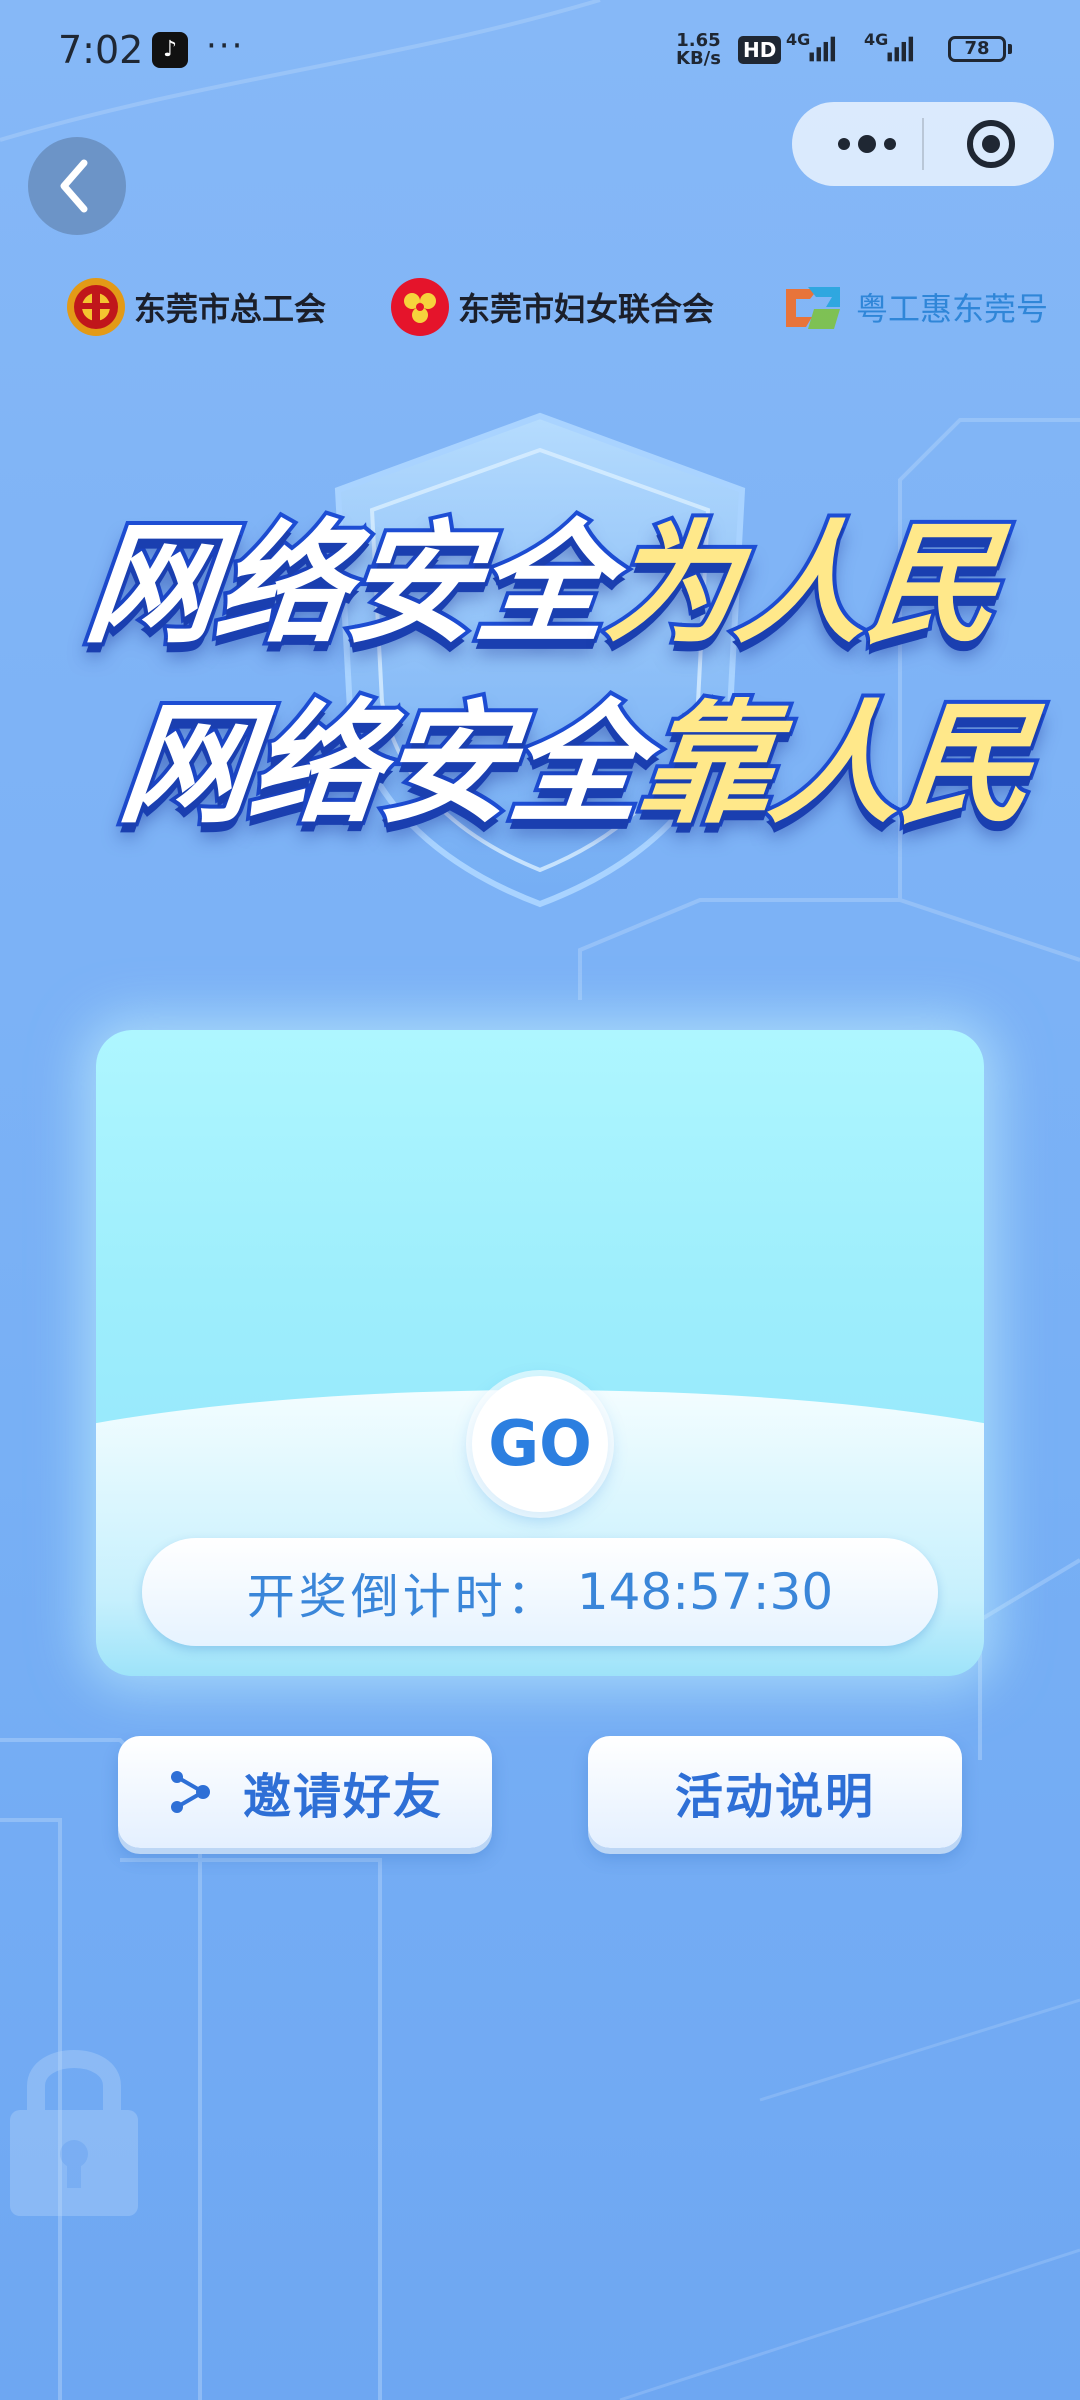 The height and width of the screenshot is (2400, 1080). I want to click on status-more-icon: ···, so click(225, 46).